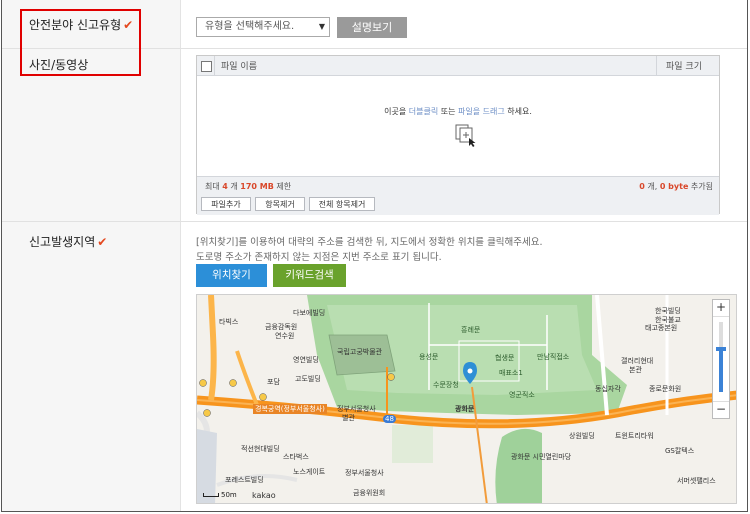 This screenshot has height=514, width=750. I want to click on map-label: 고도빌딩, so click(308, 379).